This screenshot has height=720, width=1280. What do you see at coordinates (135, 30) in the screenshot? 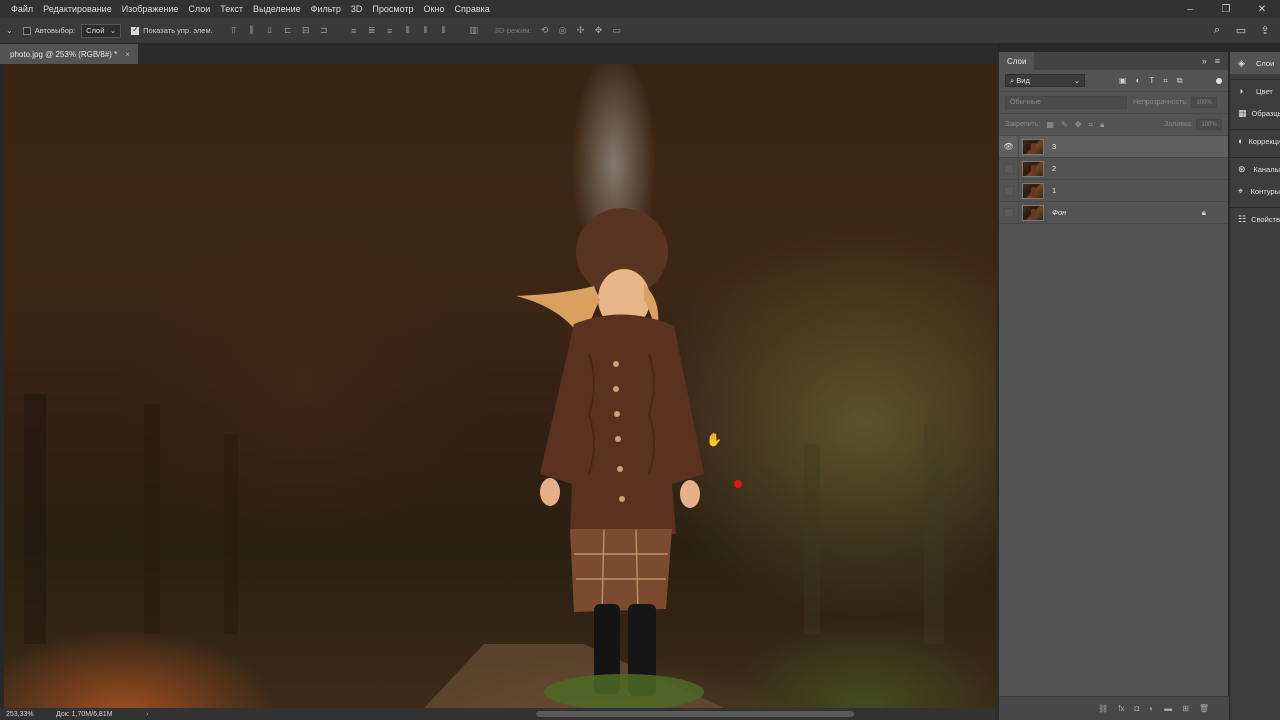
I see `show-transform-checkbox` at bounding box center [135, 30].